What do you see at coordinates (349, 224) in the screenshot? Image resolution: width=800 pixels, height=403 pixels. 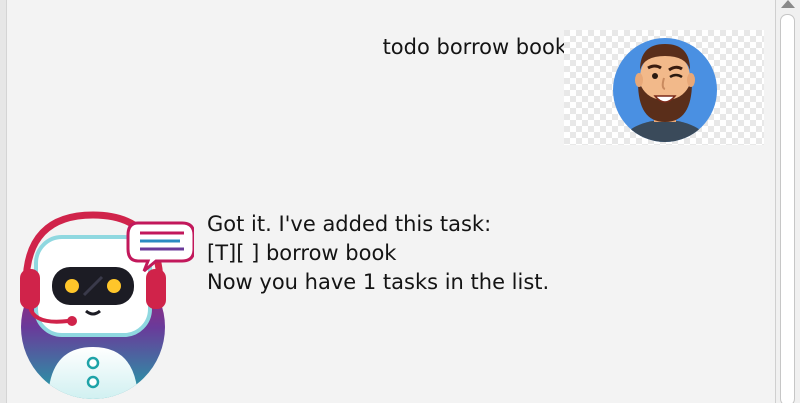 I see `bot-message-line: Got it. I've added this task:` at bounding box center [349, 224].